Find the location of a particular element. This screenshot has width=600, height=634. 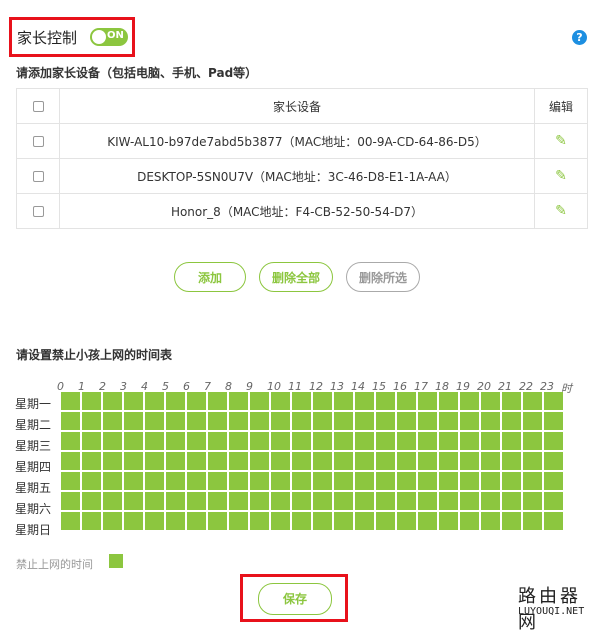

delete-all-button: 删除全部 is located at coordinates (296, 277).